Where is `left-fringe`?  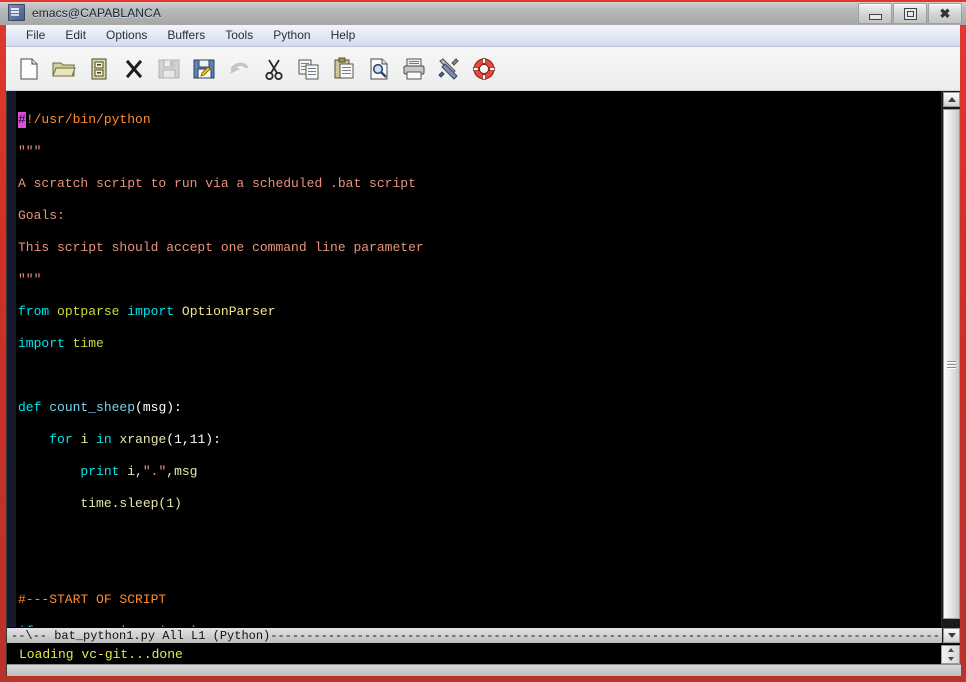 left-fringe is located at coordinates (11, 367).